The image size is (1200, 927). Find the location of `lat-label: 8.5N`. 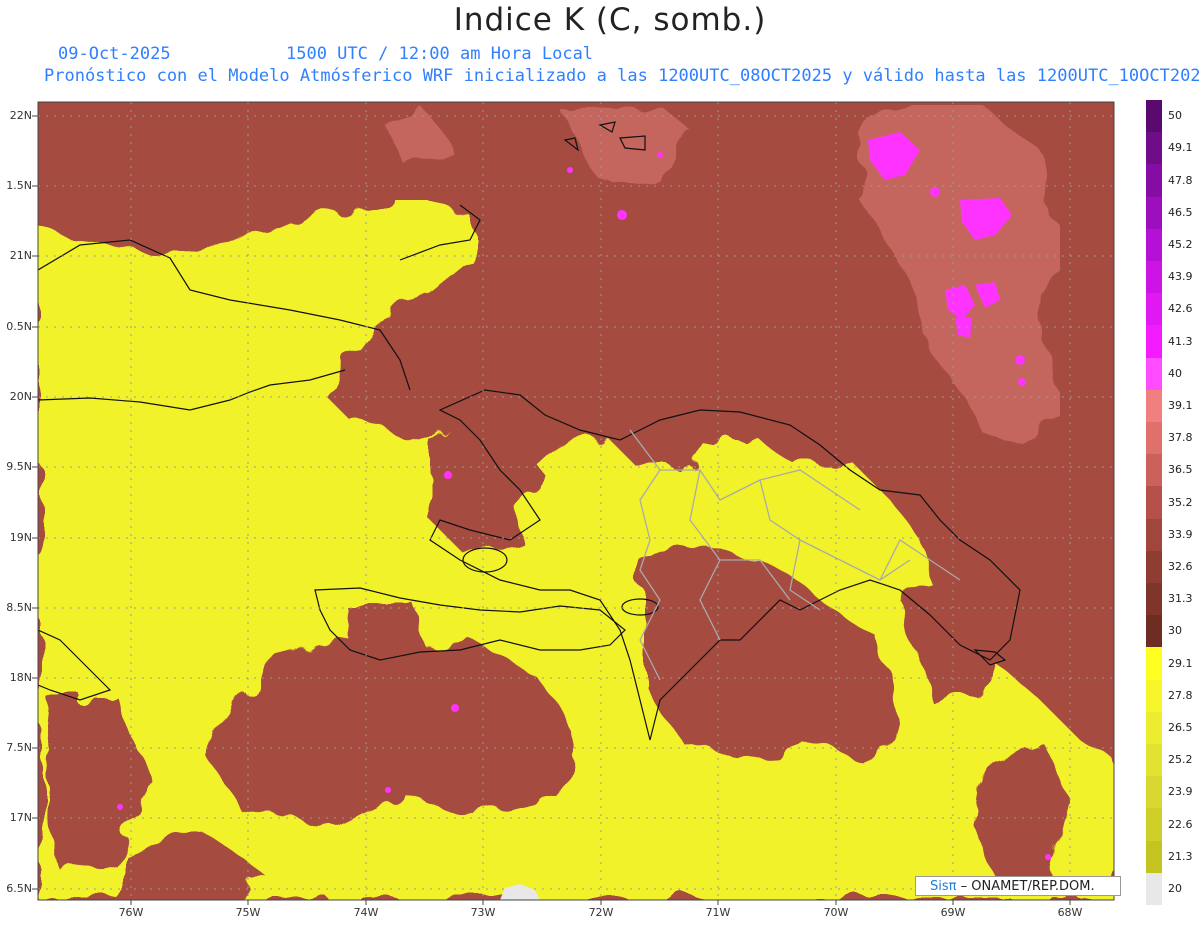

lat-label: 8.5N is located at coordinates (19, 607).